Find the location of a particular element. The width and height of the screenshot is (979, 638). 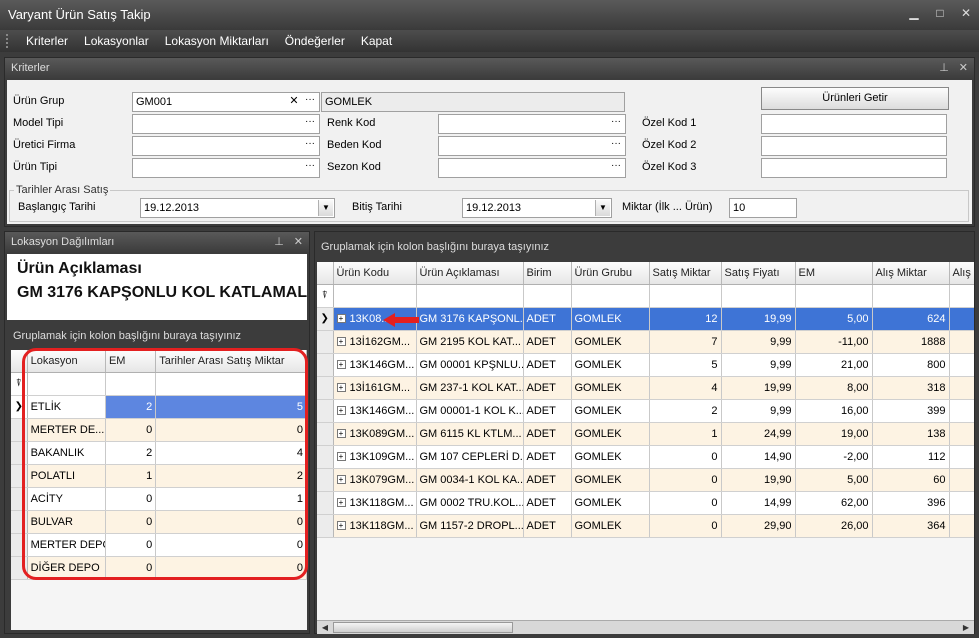

urun-grup-input: GM001 ✕ ··· is located at coordinates (226, 102).